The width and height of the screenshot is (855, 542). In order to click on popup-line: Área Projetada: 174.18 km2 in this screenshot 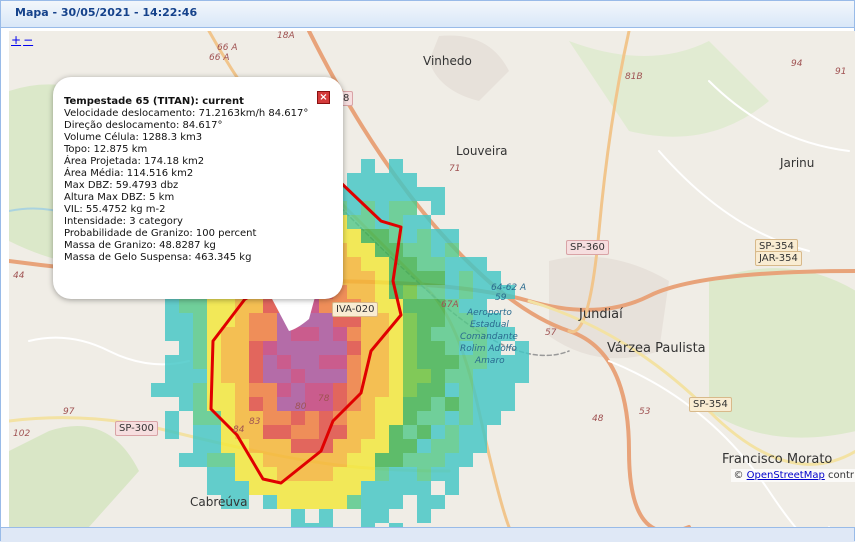, I will do `click(134, 161)`.